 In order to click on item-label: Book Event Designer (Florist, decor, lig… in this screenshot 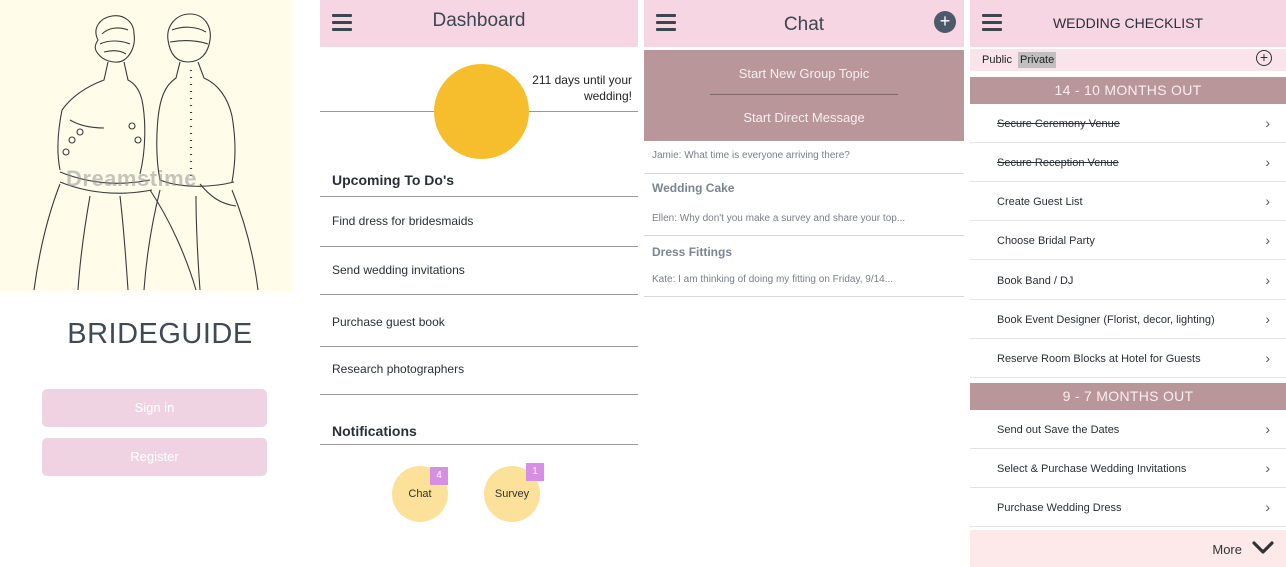, I will do `click(1106, 320)`.